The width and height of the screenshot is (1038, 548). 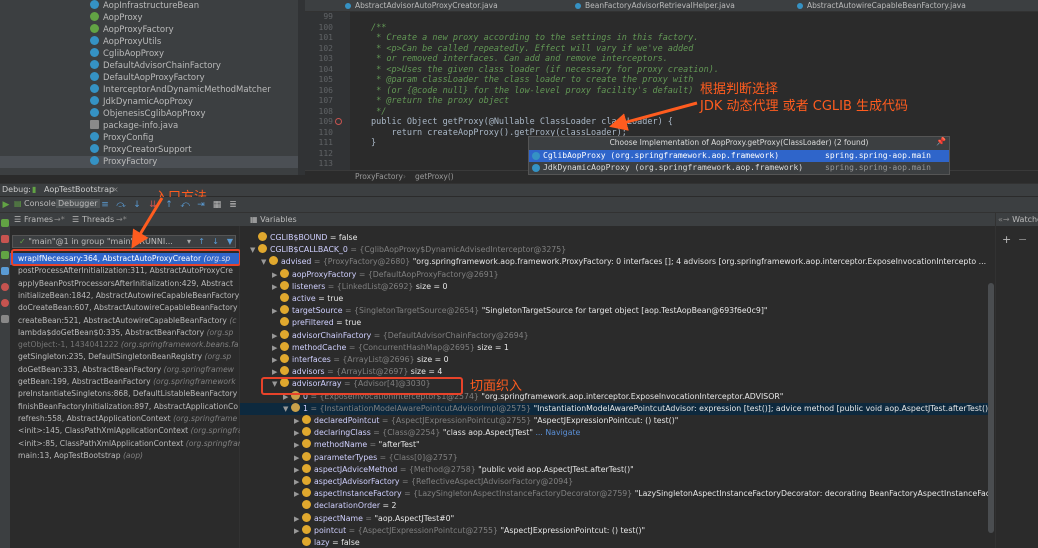 What do you see at coordinates (301, 87) in the screenshot?
I see `tree-scrollbar` at bounding box center [301, 87].